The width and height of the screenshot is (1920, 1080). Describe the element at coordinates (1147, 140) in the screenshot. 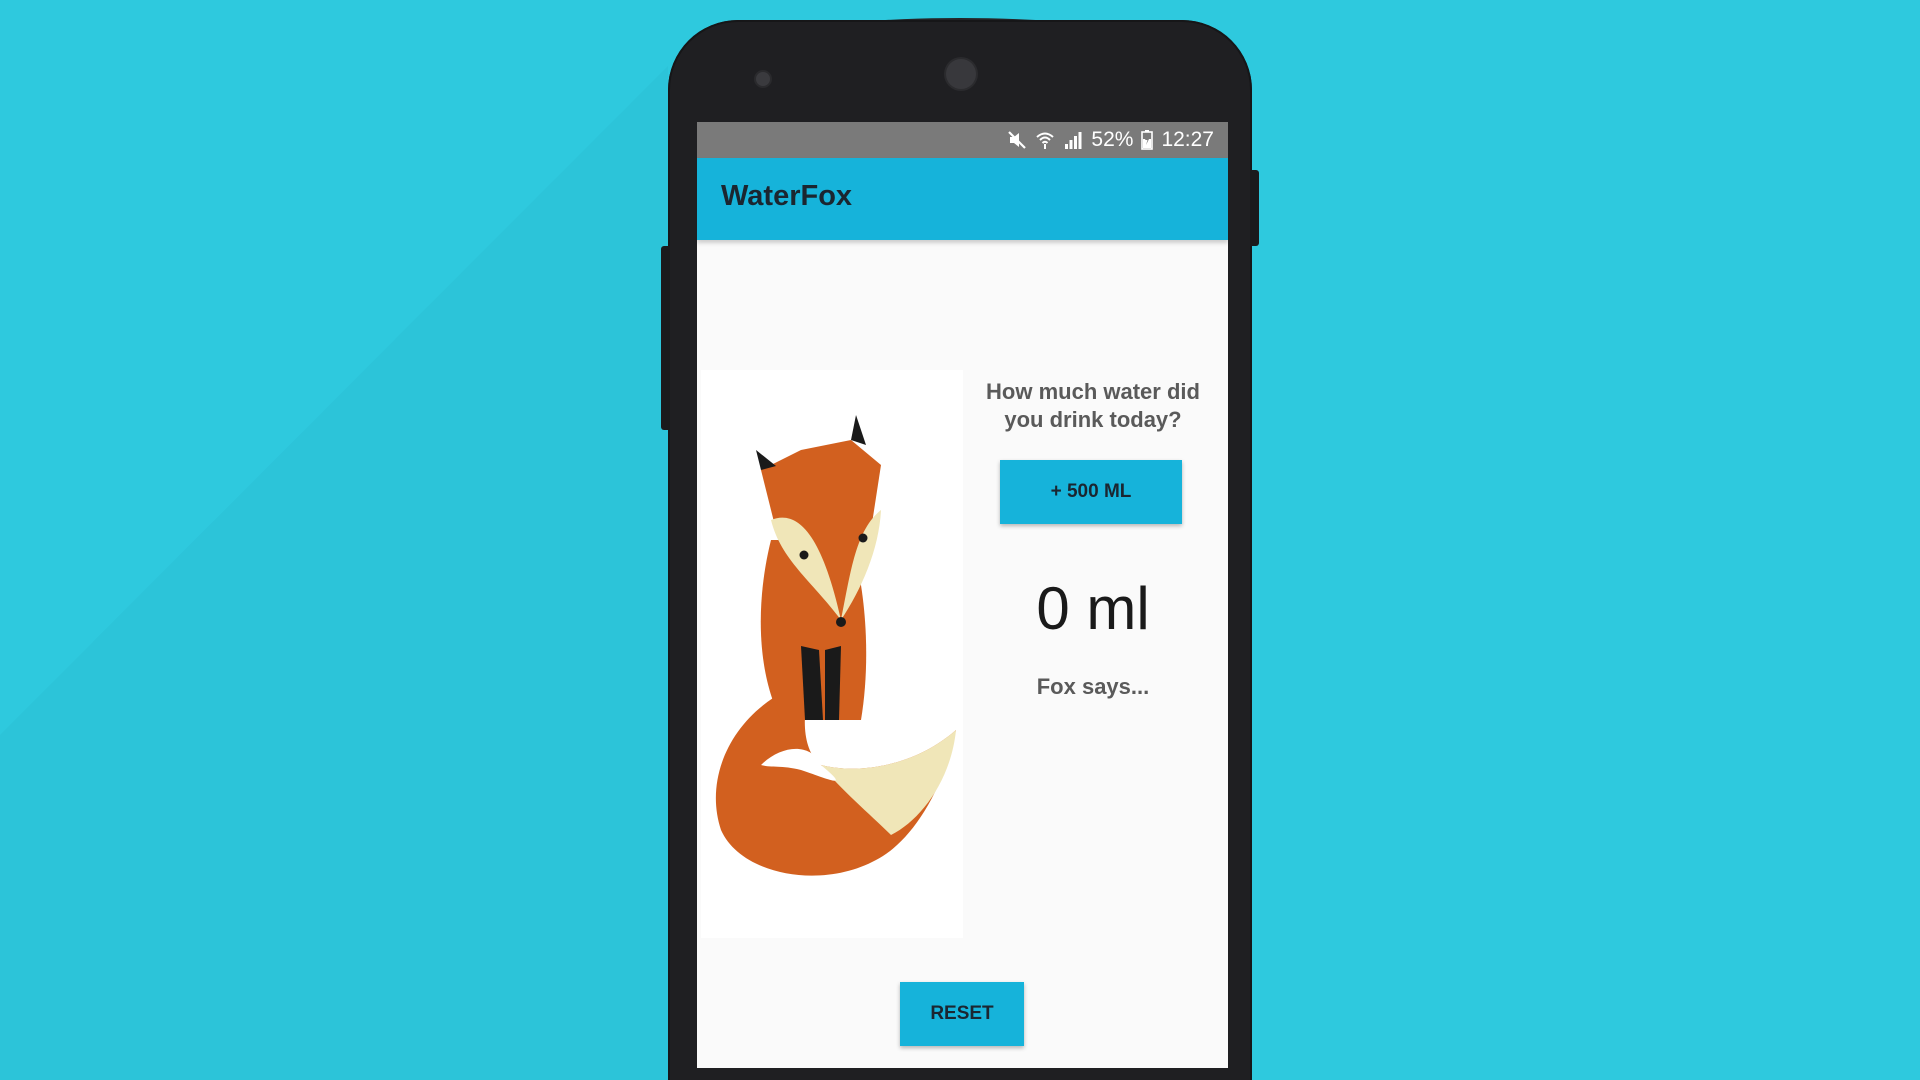

I see `battery-icon` at that location.